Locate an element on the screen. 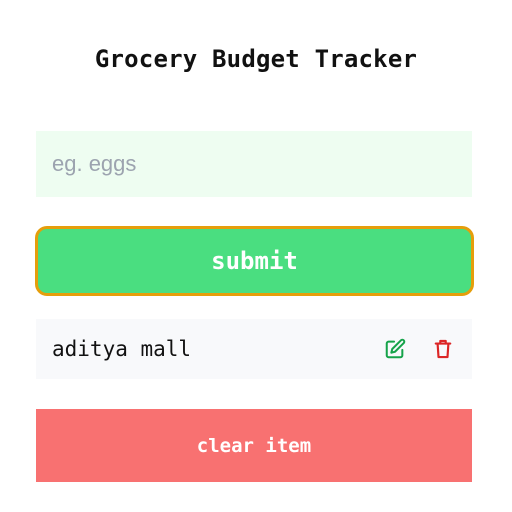 Image resolution: width=512 pixels, height=512 pixels. edit-icon is located at coordinates (395, 349).